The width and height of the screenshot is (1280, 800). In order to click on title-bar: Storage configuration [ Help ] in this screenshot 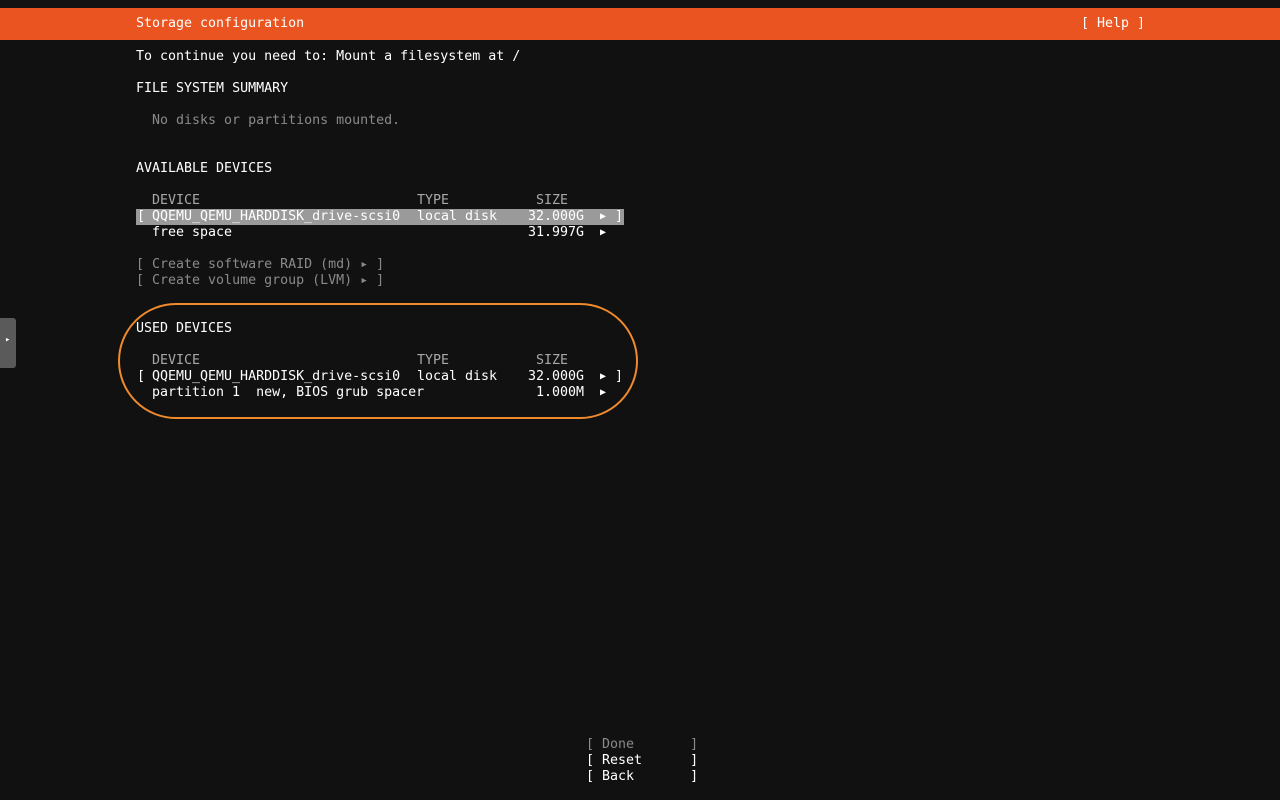, I will do `click(640, 24)`.